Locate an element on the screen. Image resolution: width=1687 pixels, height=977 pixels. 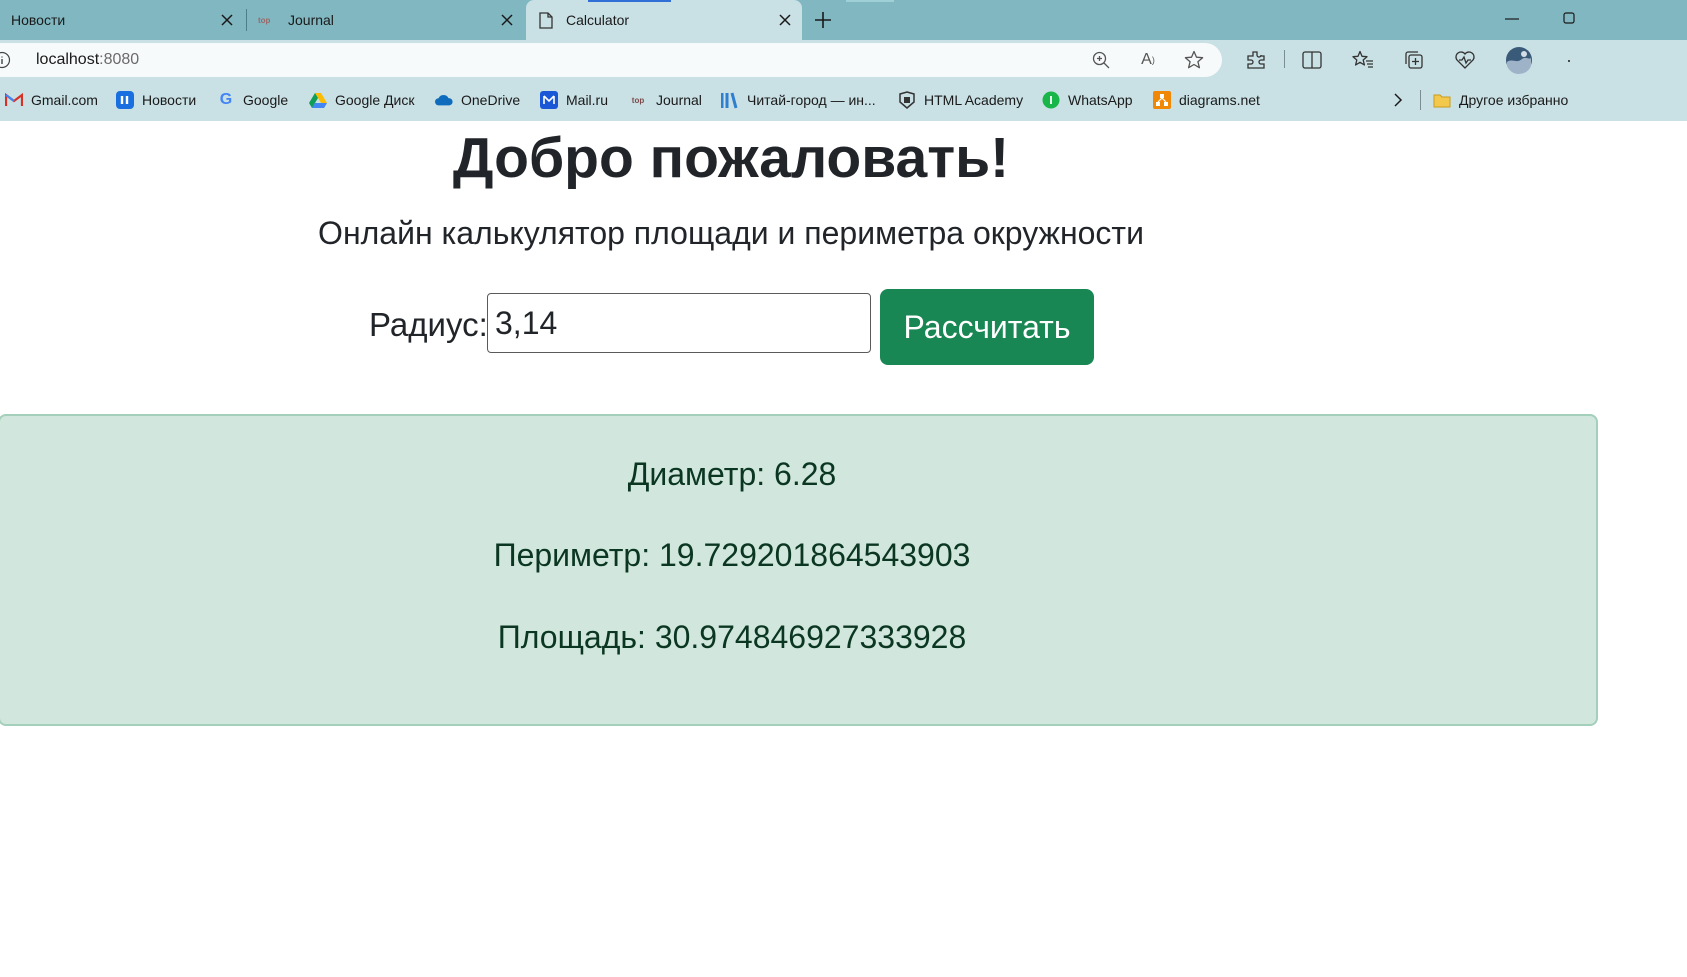
bookmark-news: Новости is located at coordinates (156, 100).